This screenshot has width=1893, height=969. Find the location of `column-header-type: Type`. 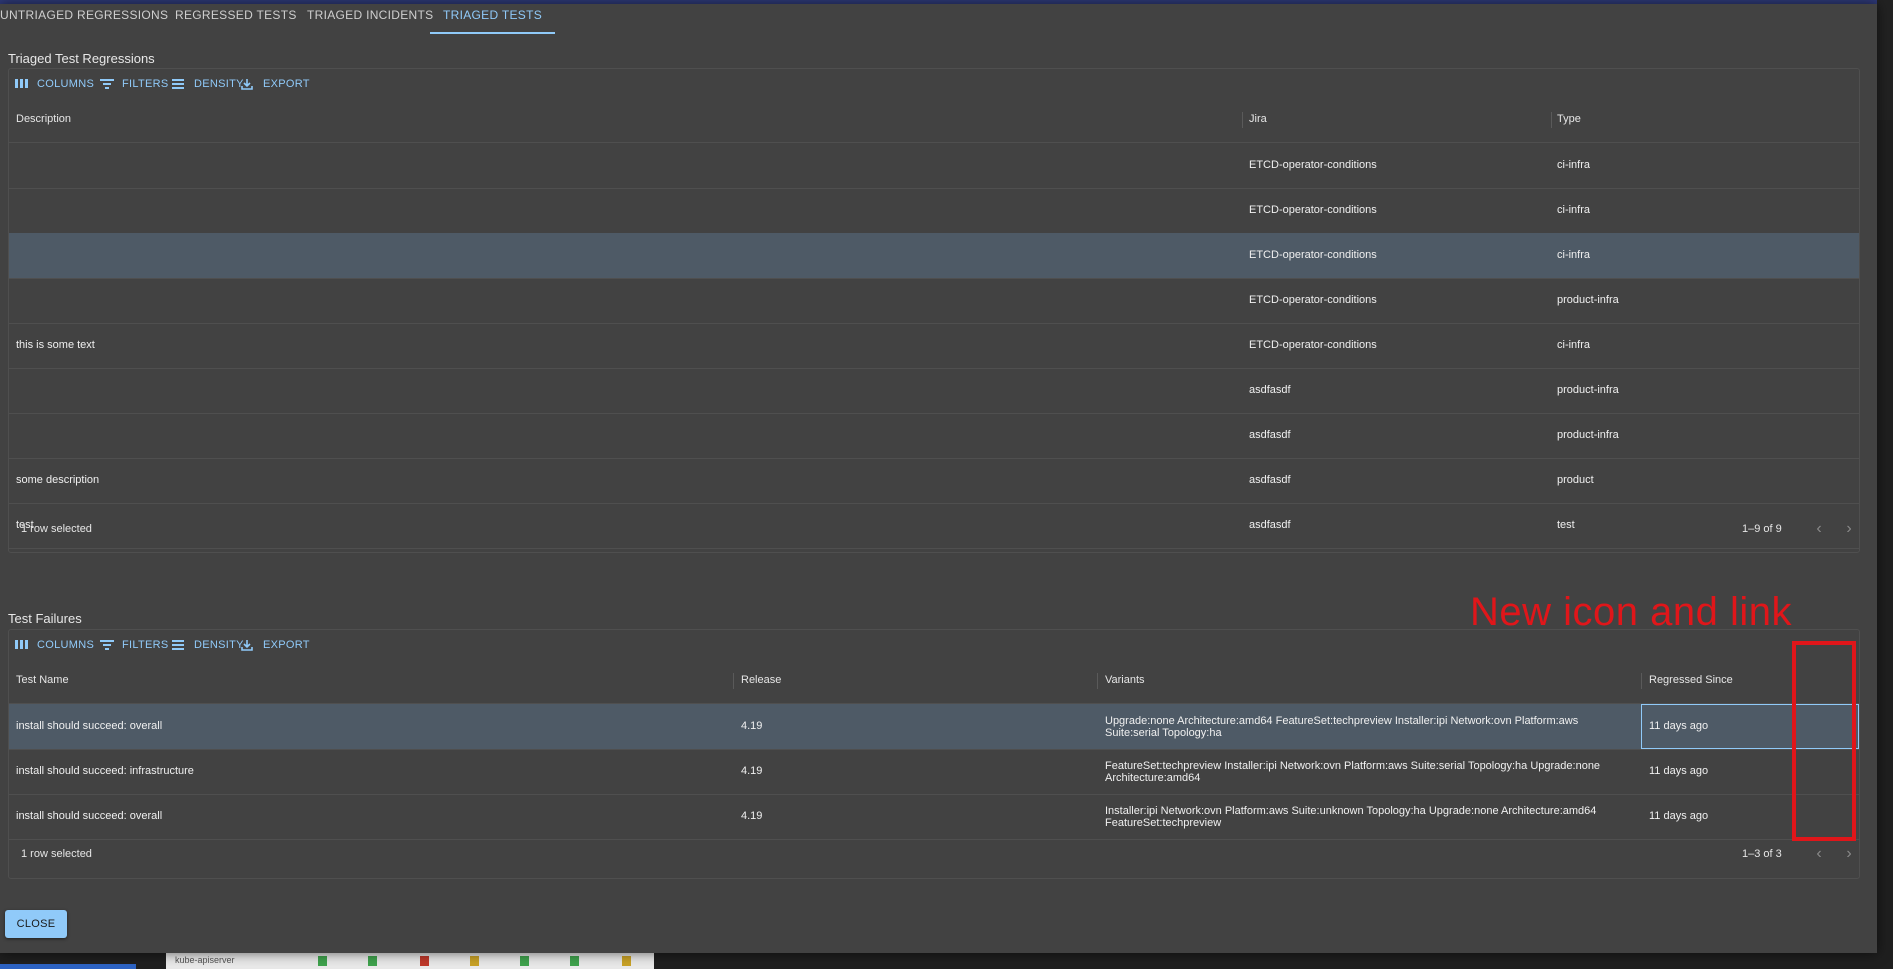

column-header-type: Type is located at coordinates (1569, 119).